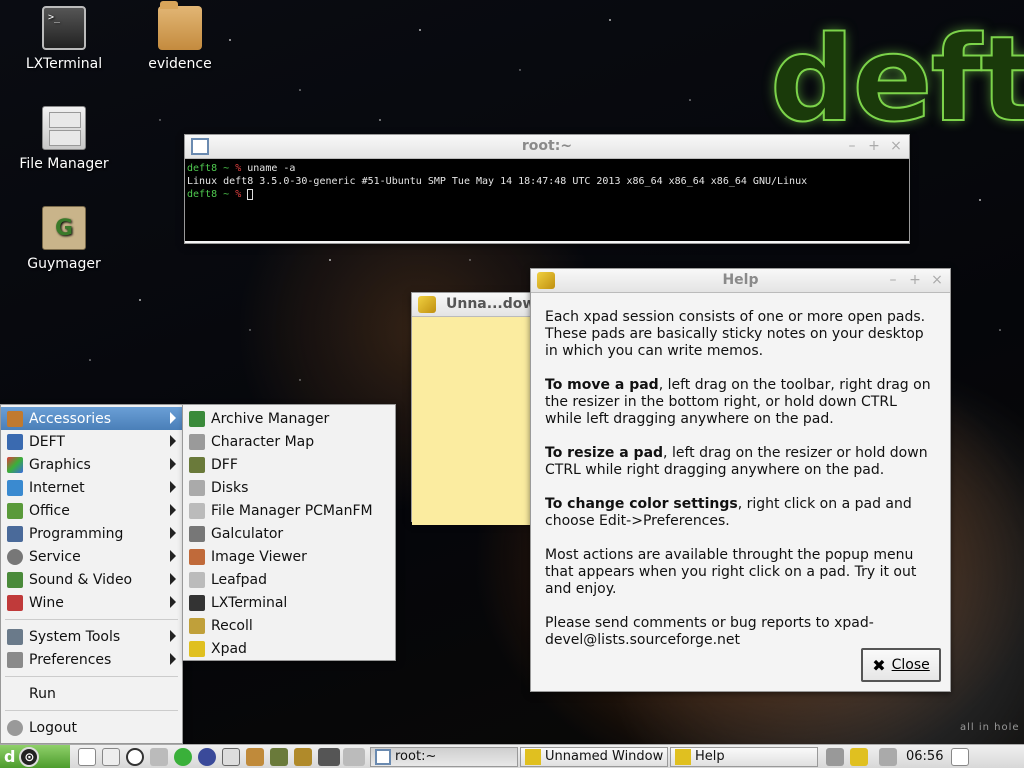  What do you see at coordinates (15, 694) in the screenshot?
I see `run-icon` at bounding box center [15, 694].